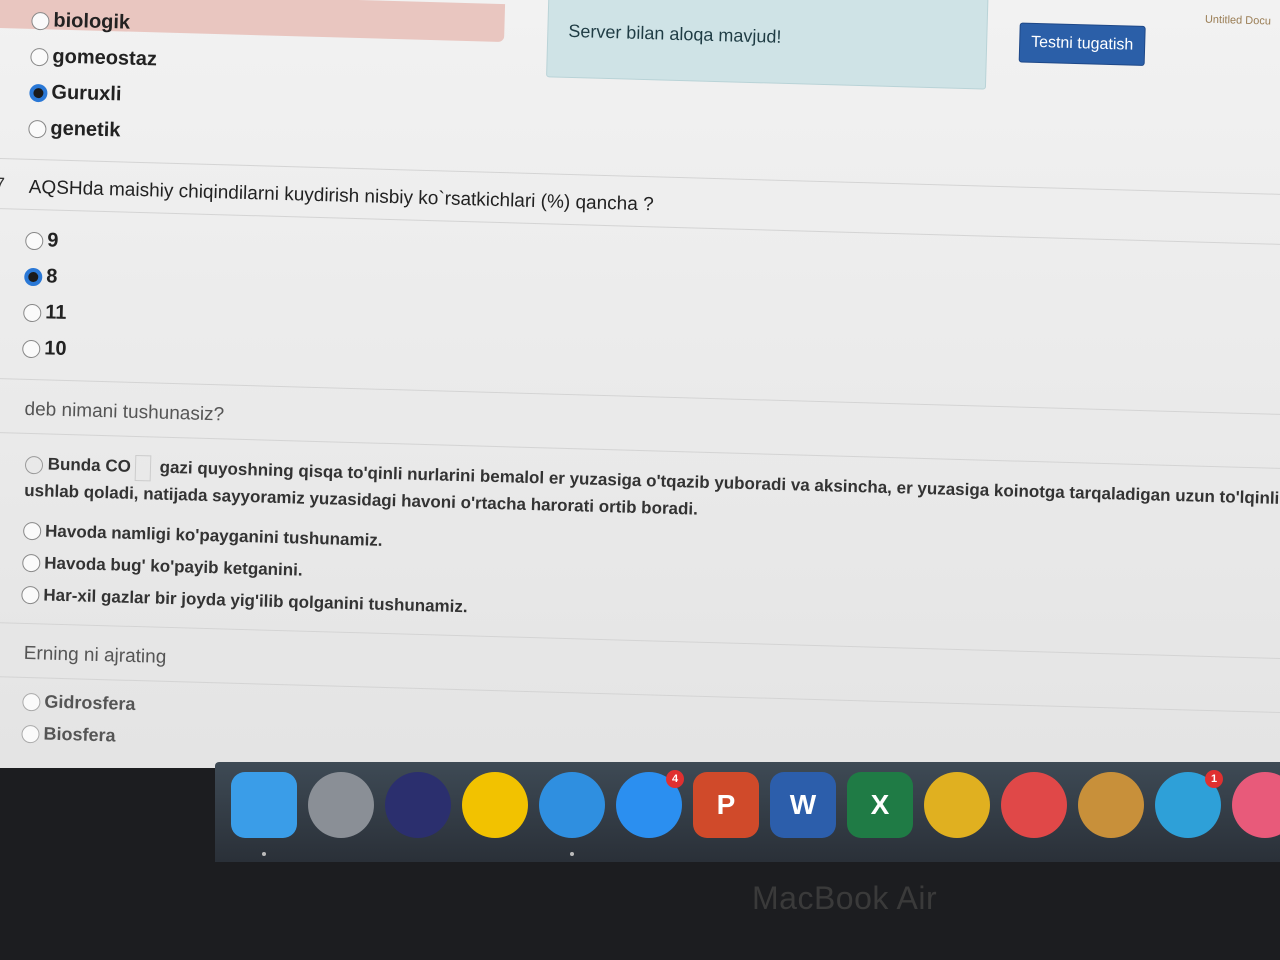  Describe the element at coordinates (845, 898) in the screenshot. I see `bezel-label: MacBook Air` at that location.